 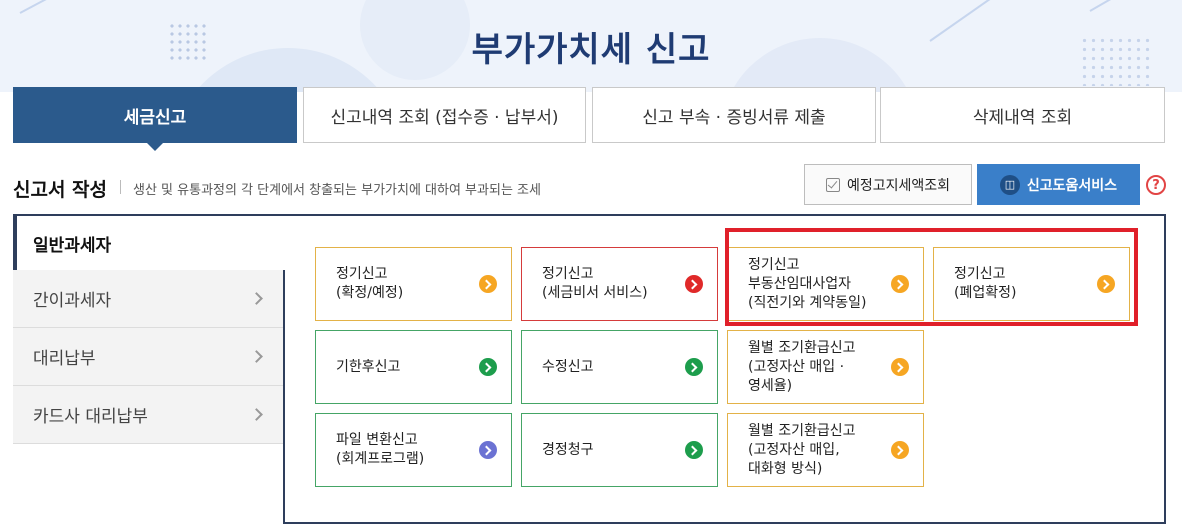 I want to click on notice-tax-lookup-label: 예정고지세액조회, so click(x=898, y=185).